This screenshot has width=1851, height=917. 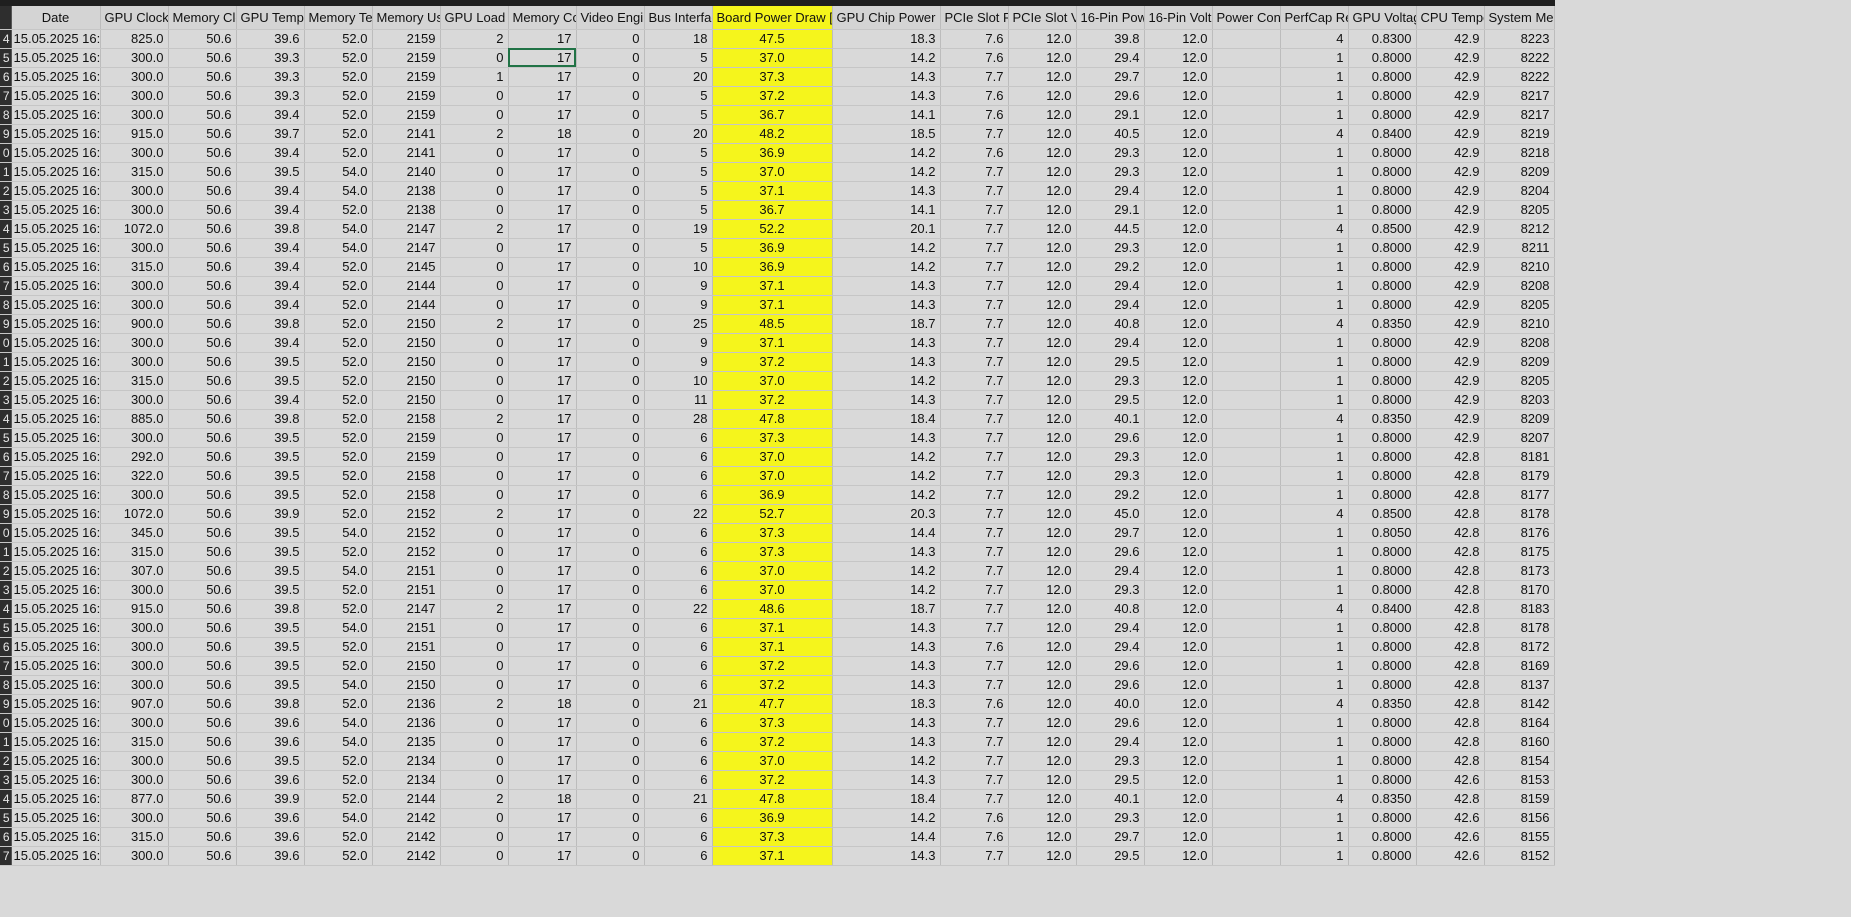 I want to click on table-cell: 15.05.2025 16:15, so click(x=56, y=495).